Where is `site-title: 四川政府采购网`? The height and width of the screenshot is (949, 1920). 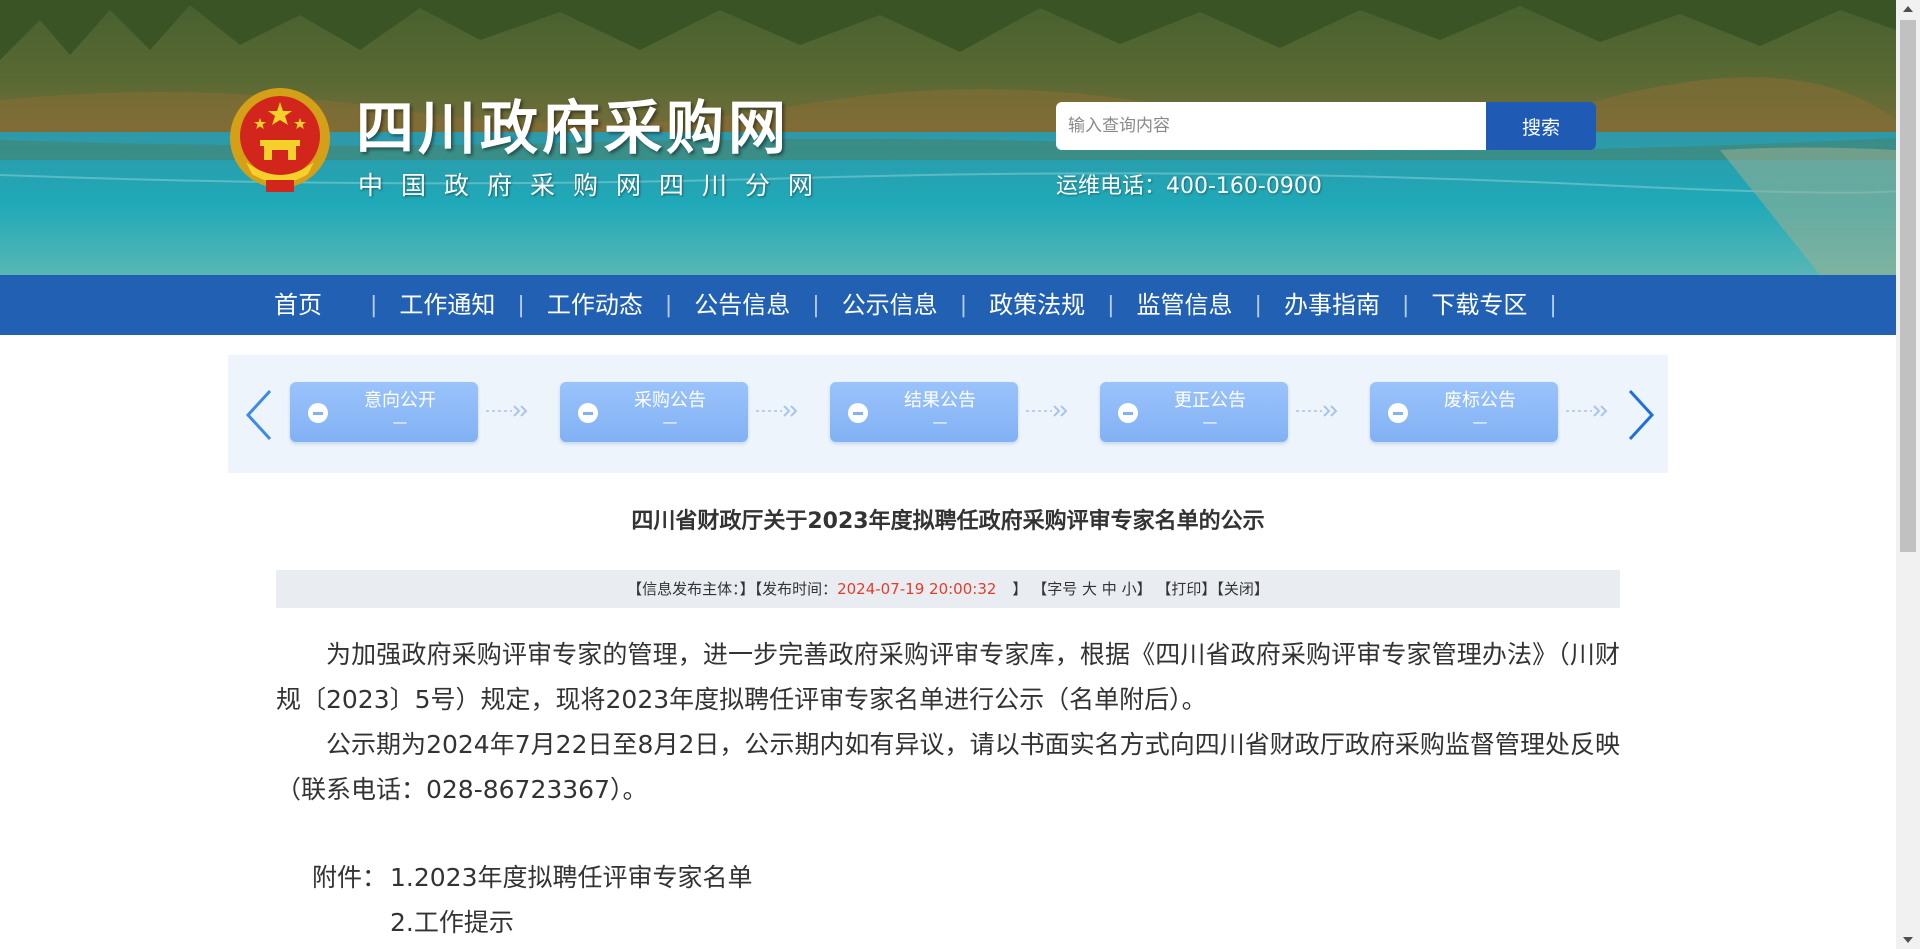 site-title: 四川政府采购网 is located at coordinates (573, 128).